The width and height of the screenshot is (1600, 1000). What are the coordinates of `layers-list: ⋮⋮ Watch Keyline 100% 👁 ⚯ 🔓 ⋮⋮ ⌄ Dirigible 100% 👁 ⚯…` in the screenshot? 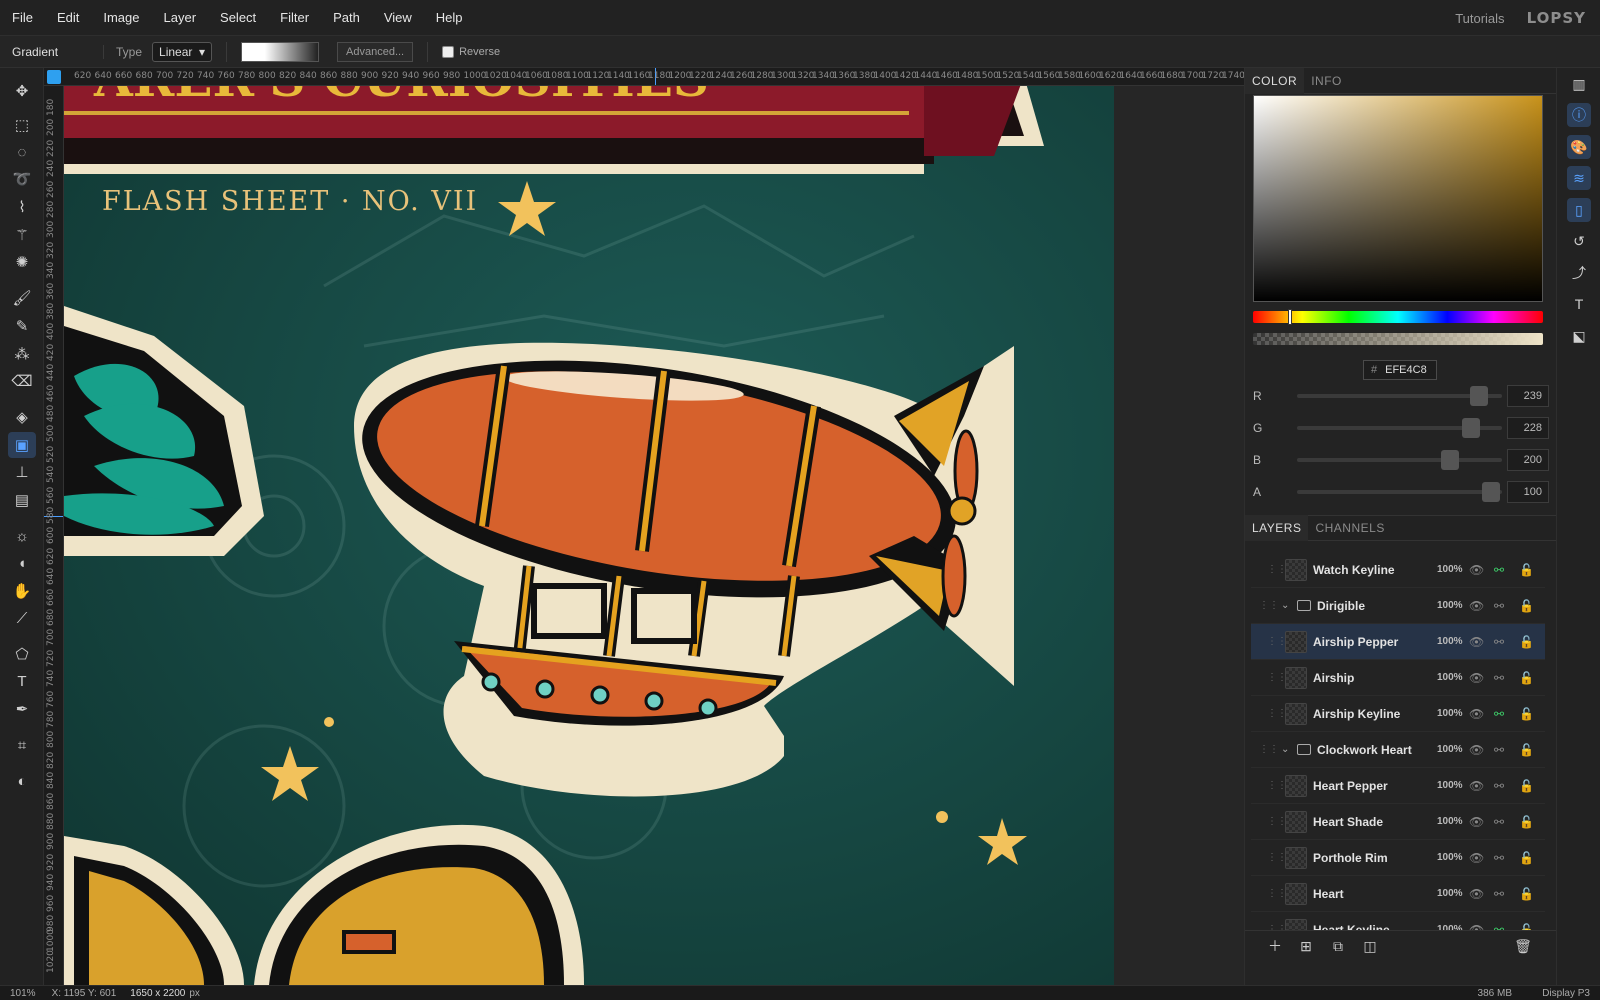 It's located at (1398, 743).